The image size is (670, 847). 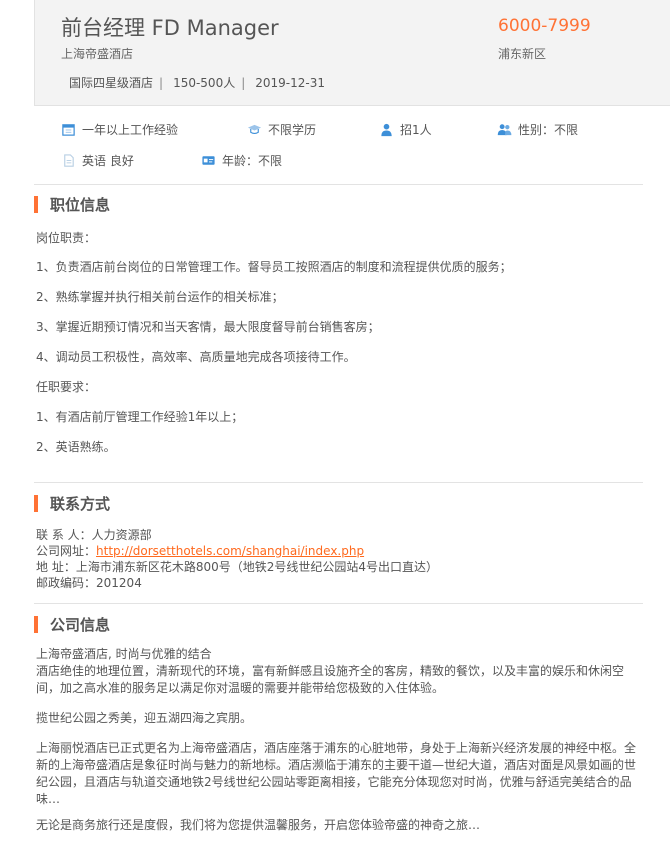 I want to click on company-meta: 国际四星级酒店 | 150-500人 | 2019-12-31, so click(x=197, y=82).